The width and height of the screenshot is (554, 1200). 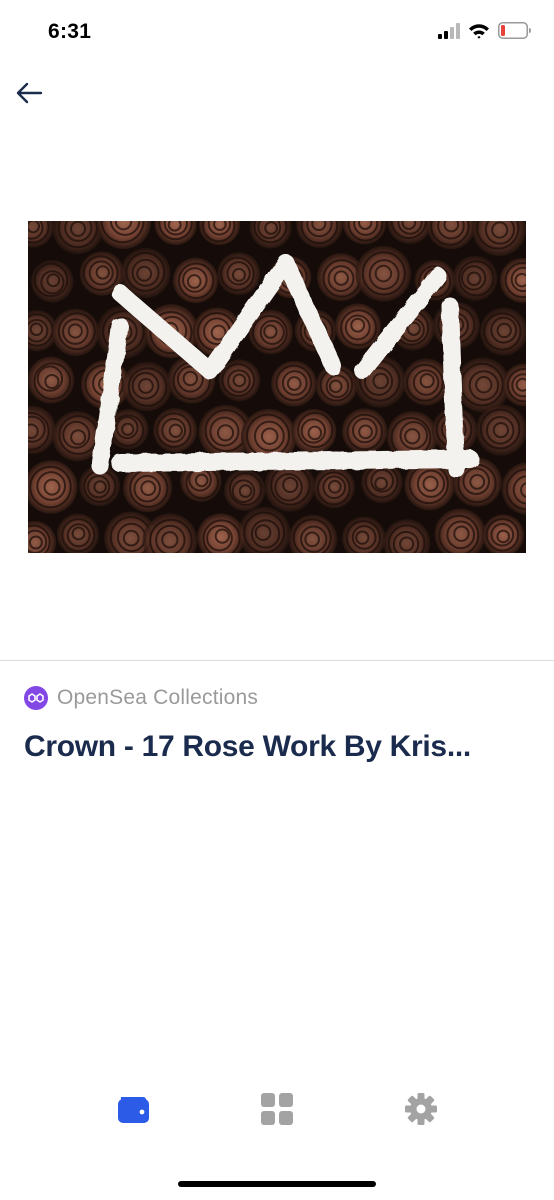 I want to click on wallet-icon, so click(x=133, y=1111).